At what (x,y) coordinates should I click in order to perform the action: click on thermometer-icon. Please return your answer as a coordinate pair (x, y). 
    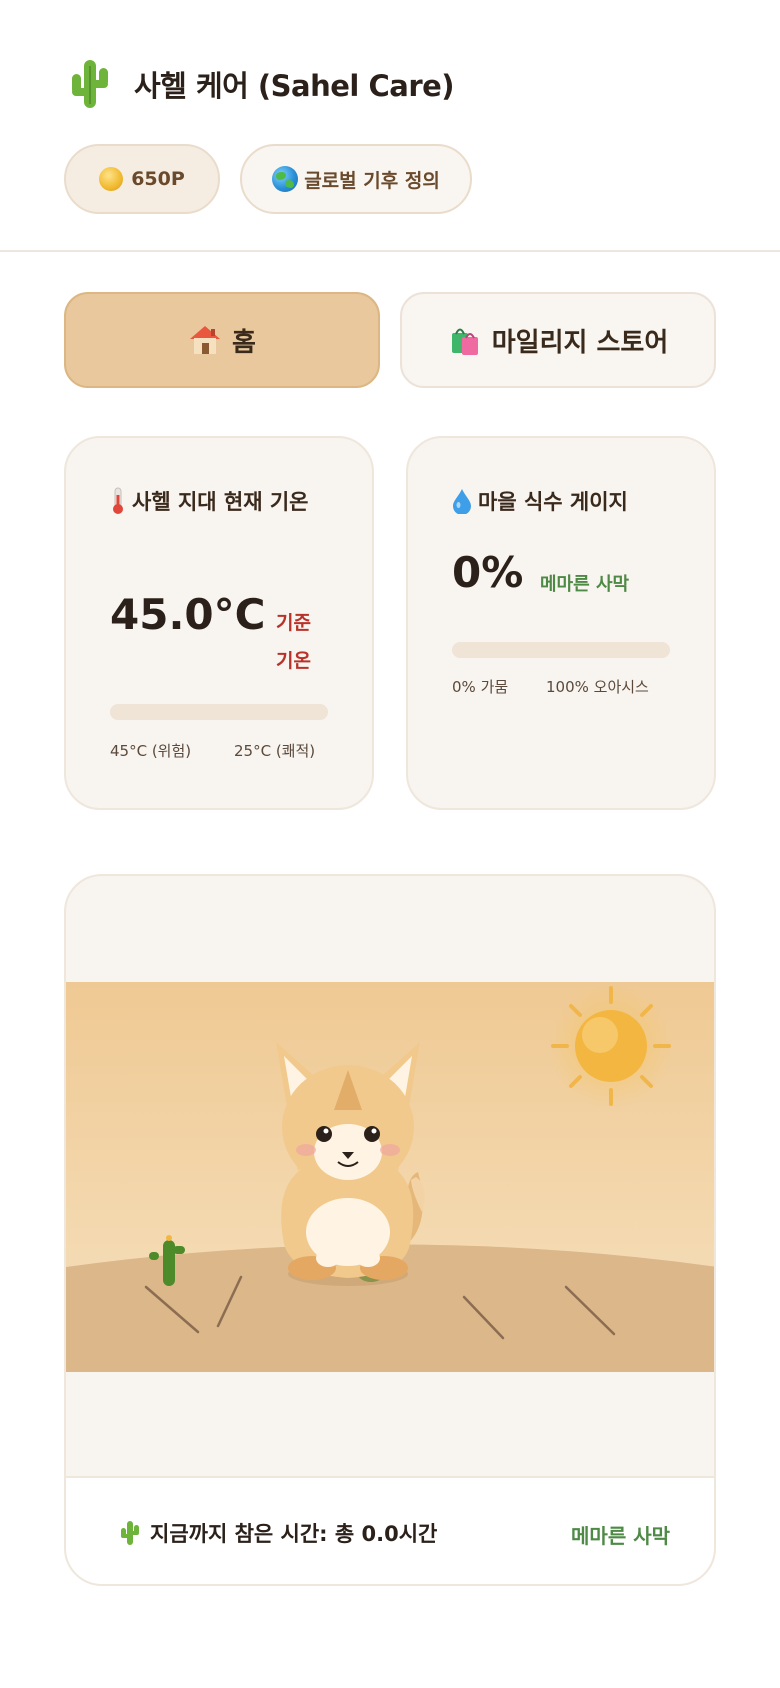
    Looking at the image, I should click on (118, 500).